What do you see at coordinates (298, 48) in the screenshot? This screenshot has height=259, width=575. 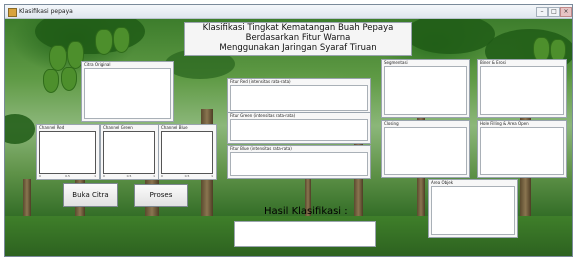 I see `title-line: Menggunakan Jaringan Syaraf Tiruan` at bounding box center [298, 48].